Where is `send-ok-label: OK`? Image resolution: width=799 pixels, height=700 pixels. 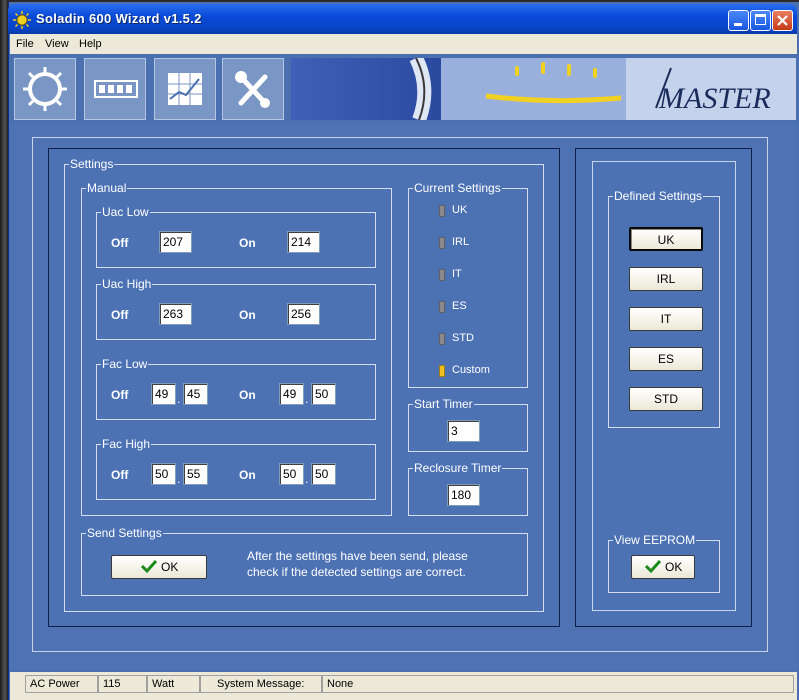 send-ok-label: OK is located at coordinates (170, 567).